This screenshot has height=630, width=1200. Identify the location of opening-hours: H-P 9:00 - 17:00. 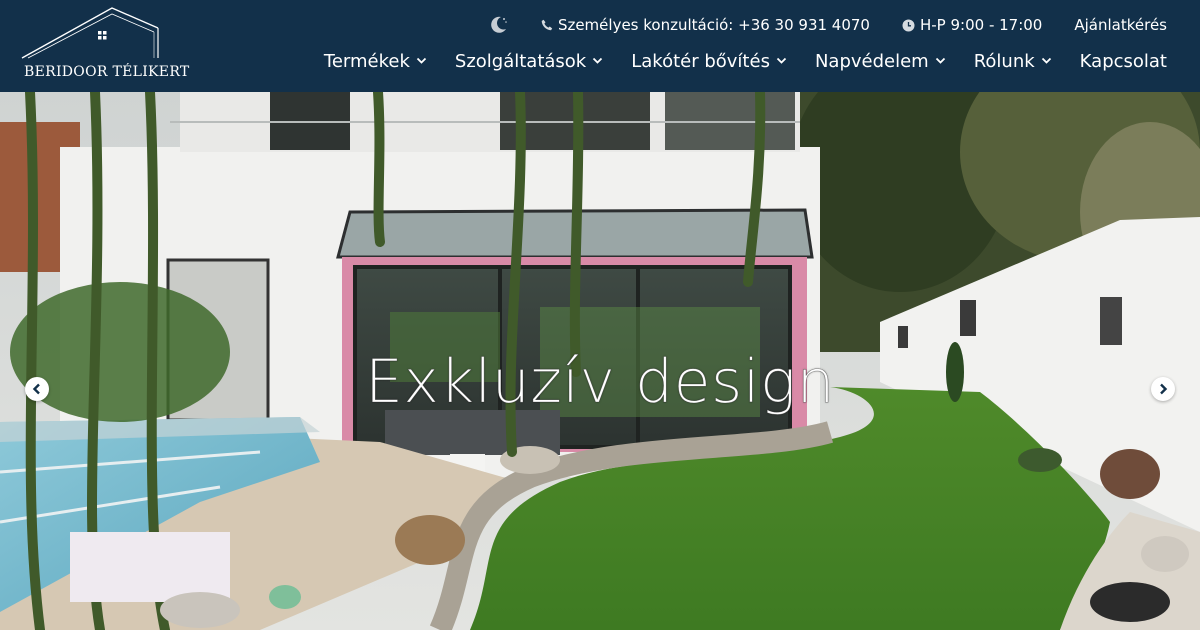
(972, 25).